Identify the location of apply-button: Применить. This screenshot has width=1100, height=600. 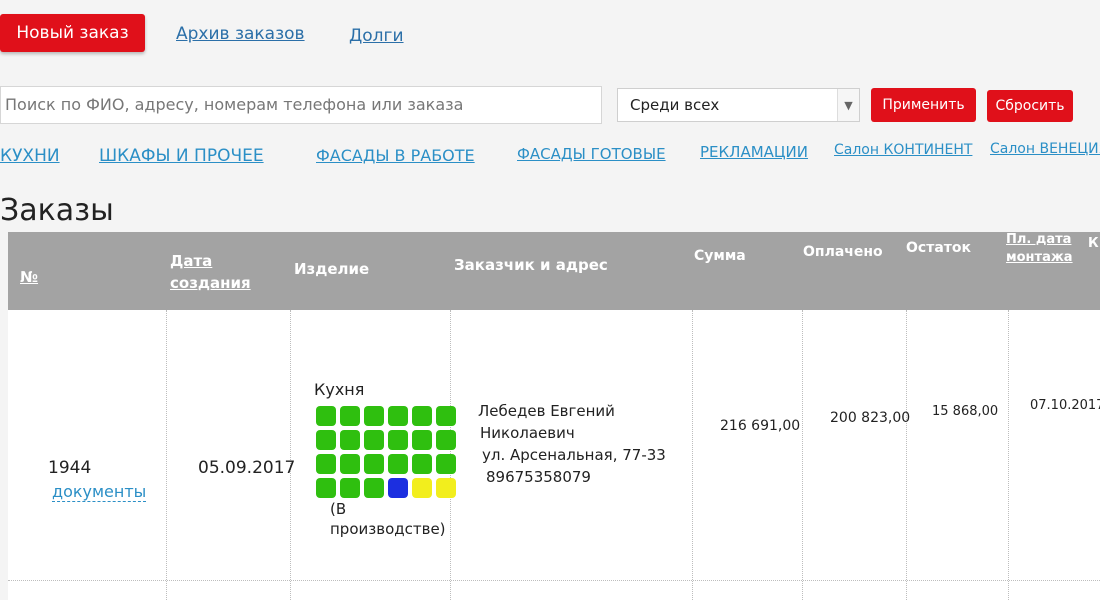
(923, 105).